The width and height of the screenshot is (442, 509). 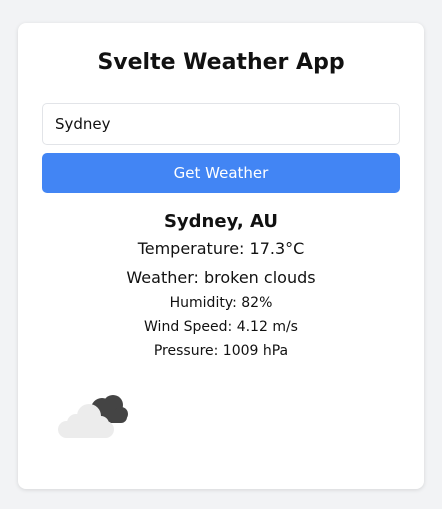 What do you see at coordinates (221, 277) in the screenshot?
I see `weather-description: Weather: broken clouds` at bounding box center [221, 277].